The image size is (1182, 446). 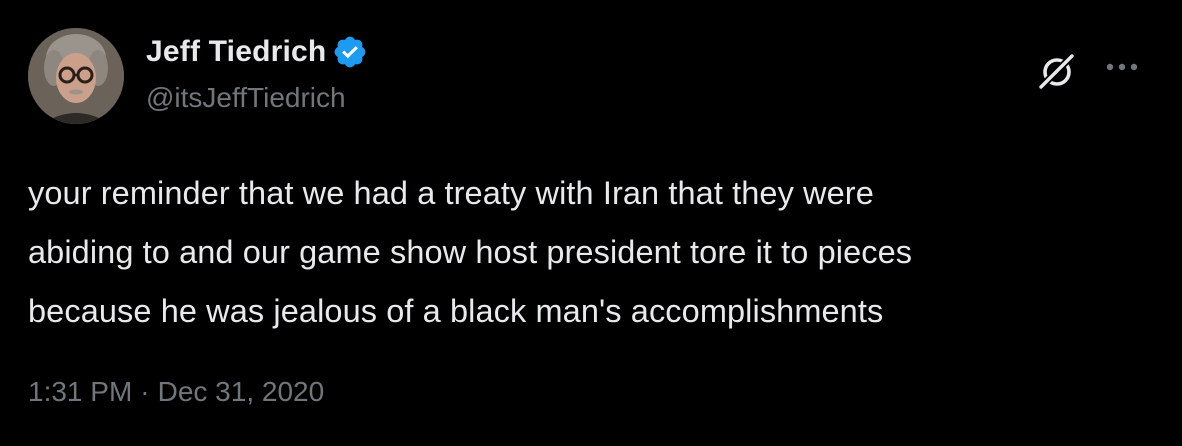 What do you see at coordinates (350, 52) in the screenshot?
I see `verified-badge-icon` at bounding box center [350, 52].